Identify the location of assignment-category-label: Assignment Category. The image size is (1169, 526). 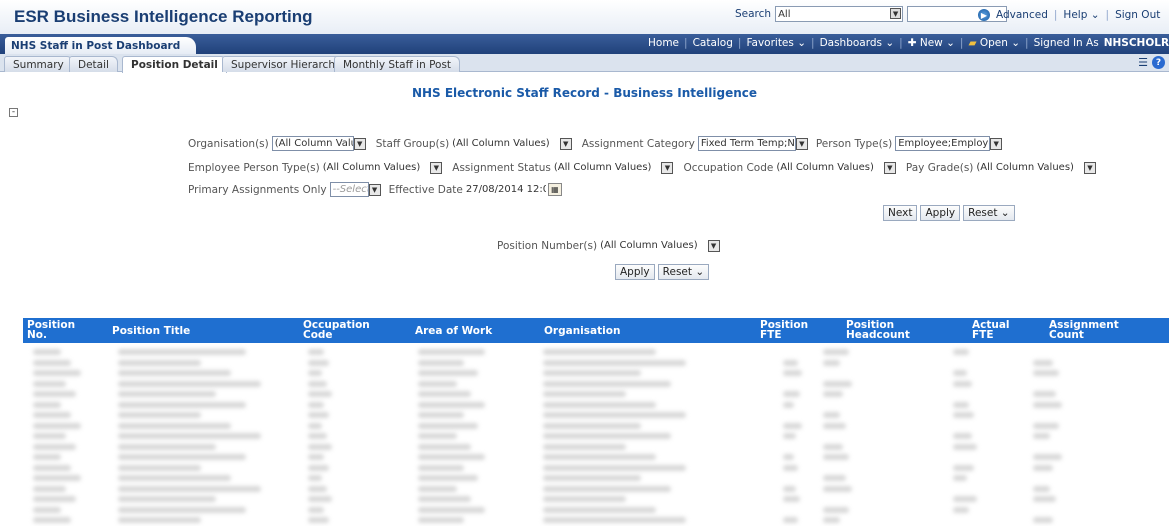
(638, 143).